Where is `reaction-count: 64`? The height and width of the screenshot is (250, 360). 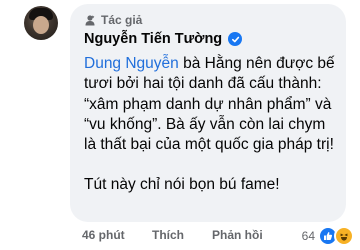
reaction-count: 64 is located at coordinates (308, 236).